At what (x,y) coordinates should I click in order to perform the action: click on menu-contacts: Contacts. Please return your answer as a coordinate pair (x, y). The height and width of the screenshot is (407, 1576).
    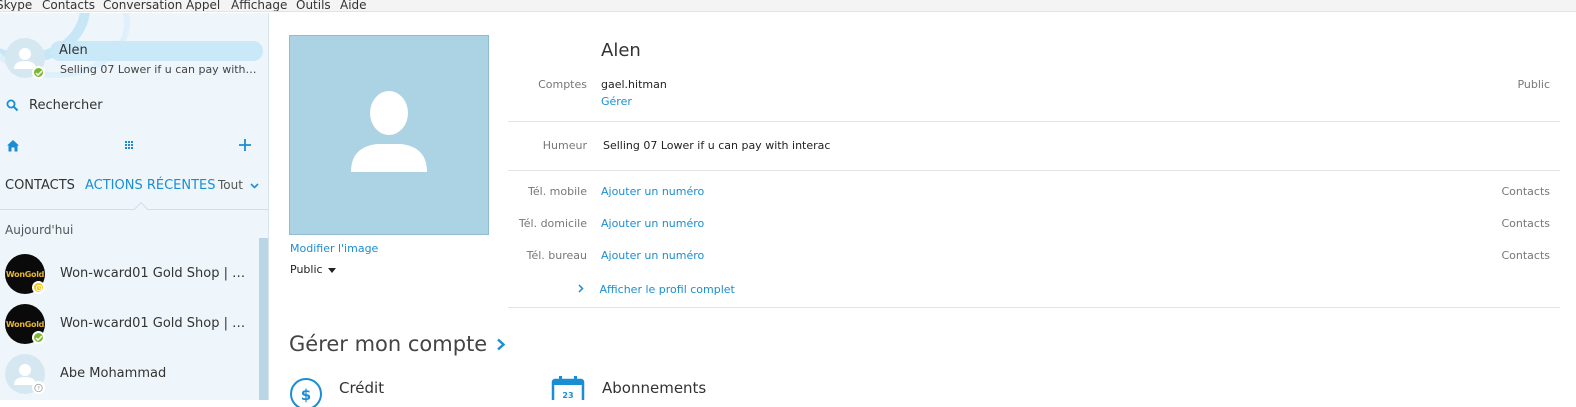
    Looking at the image, I should click on (68, 5).